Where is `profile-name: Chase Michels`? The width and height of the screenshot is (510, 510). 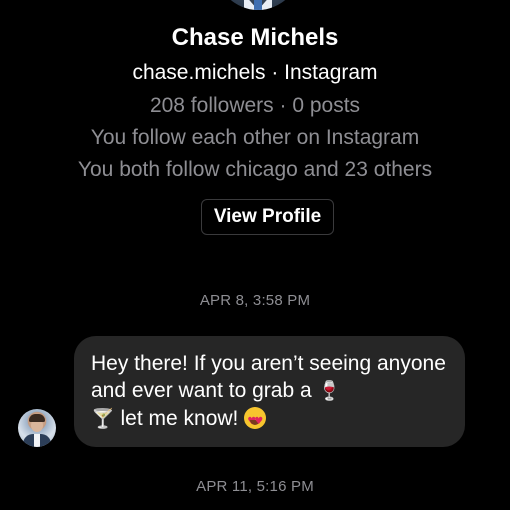
profile-name: Chase Michels is located at coordinates (255, 37).